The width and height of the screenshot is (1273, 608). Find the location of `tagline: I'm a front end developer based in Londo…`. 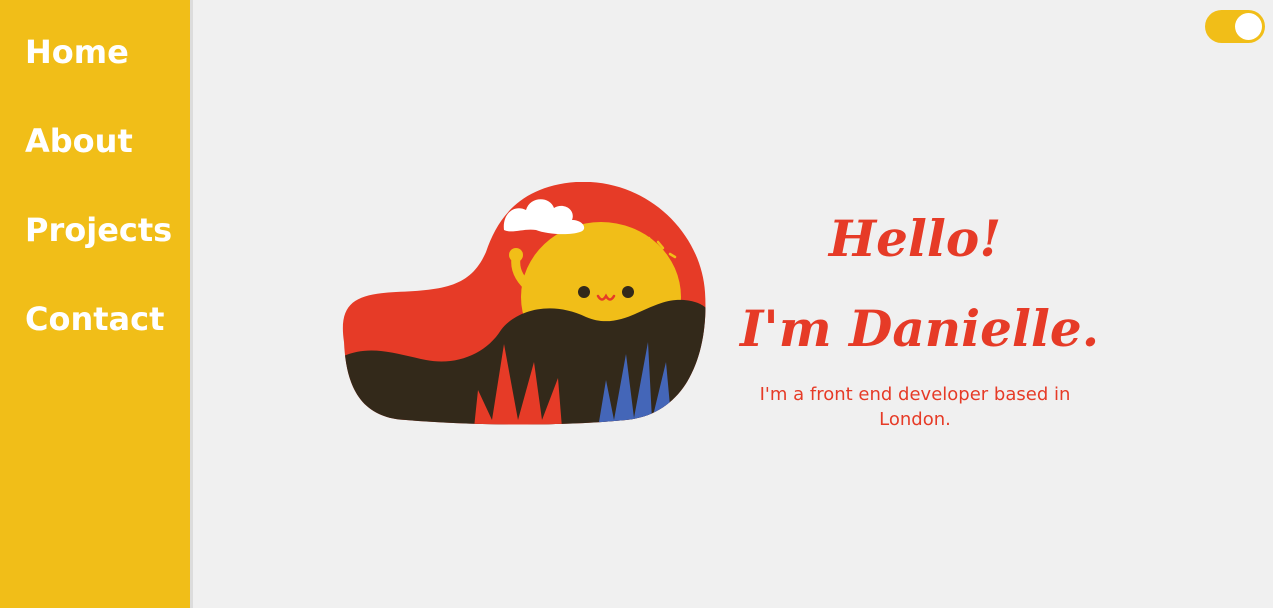

tagline: I'm a front end developer based in Londo… is located at coordinates (915, 407).